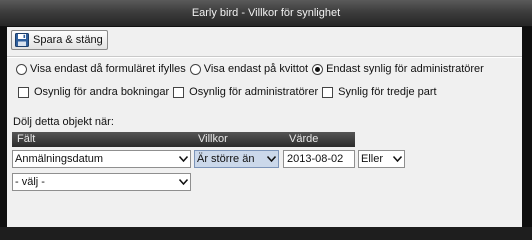  Describe the element at coordinates (226, 159) in the screenshot. I see `condition-select-value: Är större än` at that location.